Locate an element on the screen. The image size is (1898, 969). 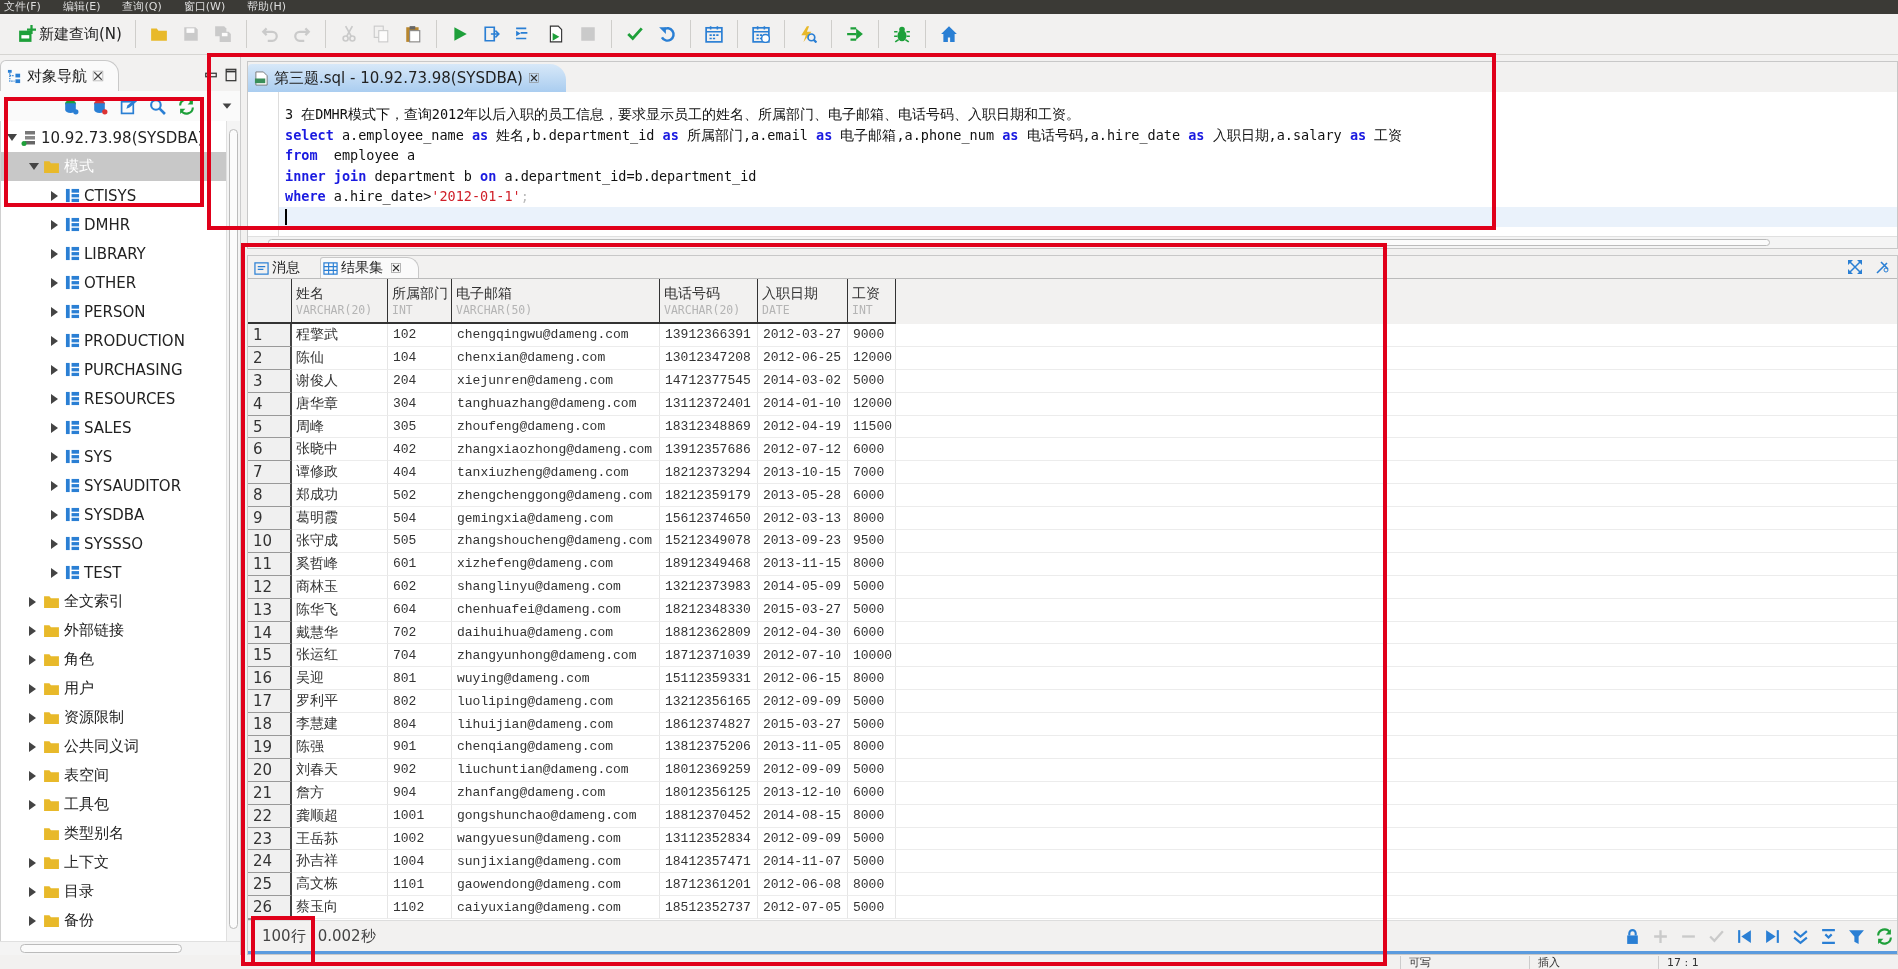
tree-item: SALES is located at coordinates (113, 427).